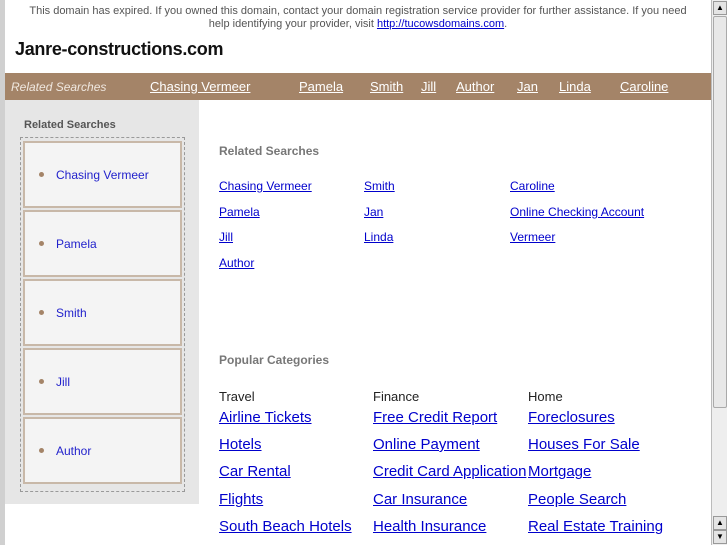 The width and height of the screenshot is (727, 545). What do you see at coordinates (76, 244) in the screenshot?
I see `sidebar-link: Pamela` at bounding box center [76, 244].